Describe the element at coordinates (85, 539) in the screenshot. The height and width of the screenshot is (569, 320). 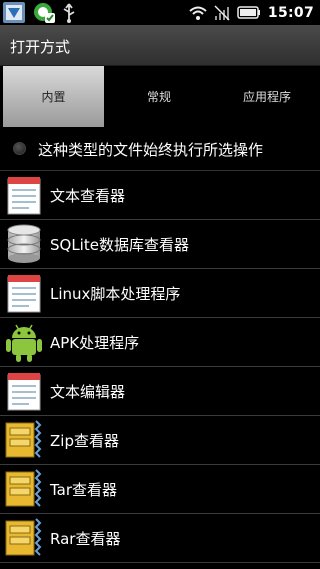
I see `app-label: Rar查看器` at that location.